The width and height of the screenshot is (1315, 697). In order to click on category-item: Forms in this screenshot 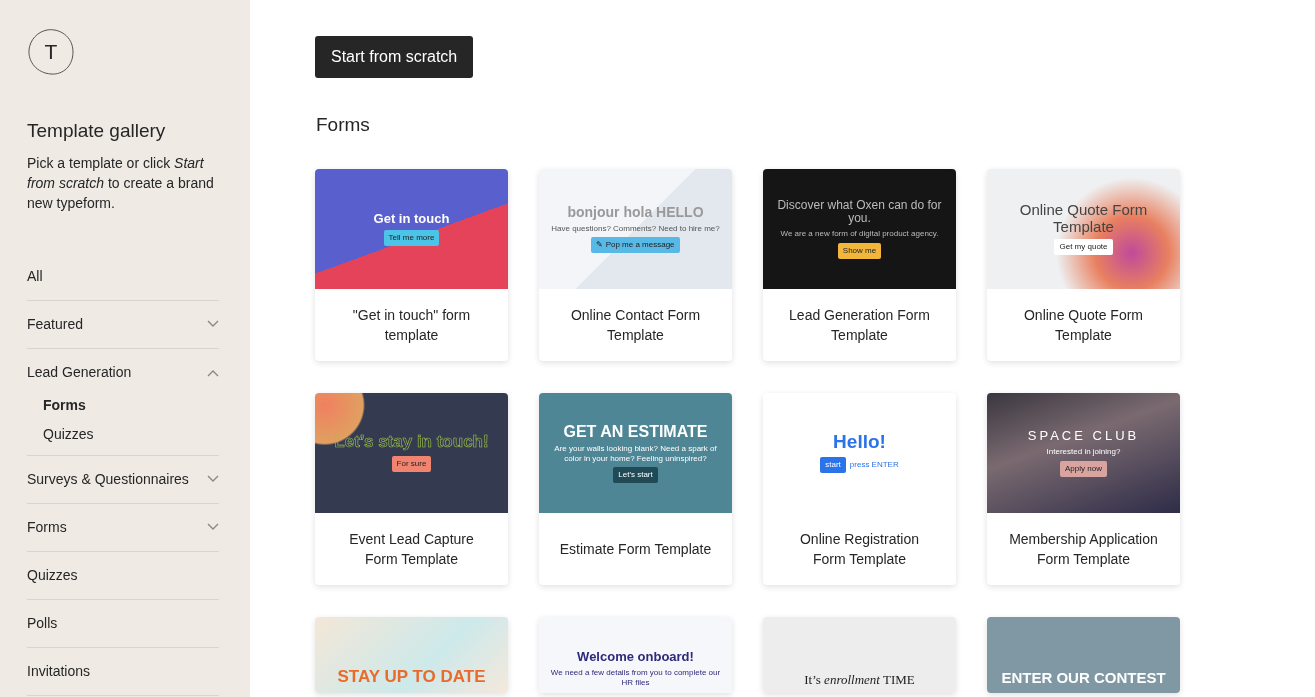, I will do `click(123, 527)`.